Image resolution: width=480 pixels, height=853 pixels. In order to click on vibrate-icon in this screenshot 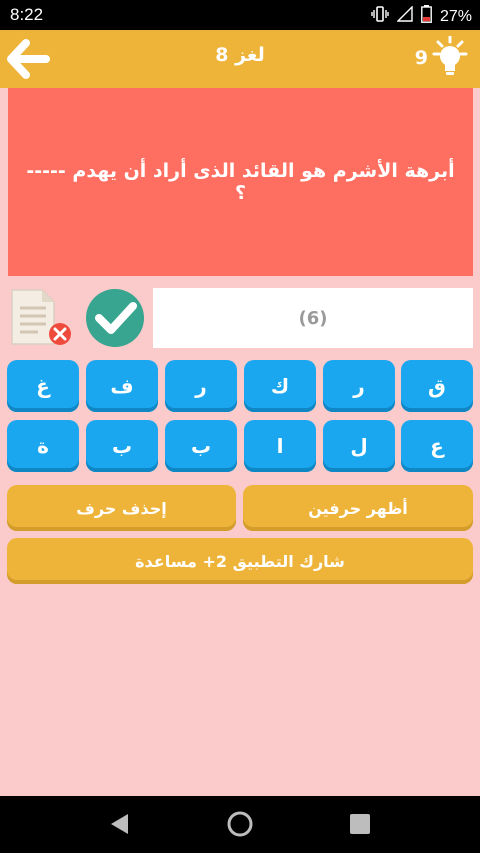, I will do `click(380, 16)`.